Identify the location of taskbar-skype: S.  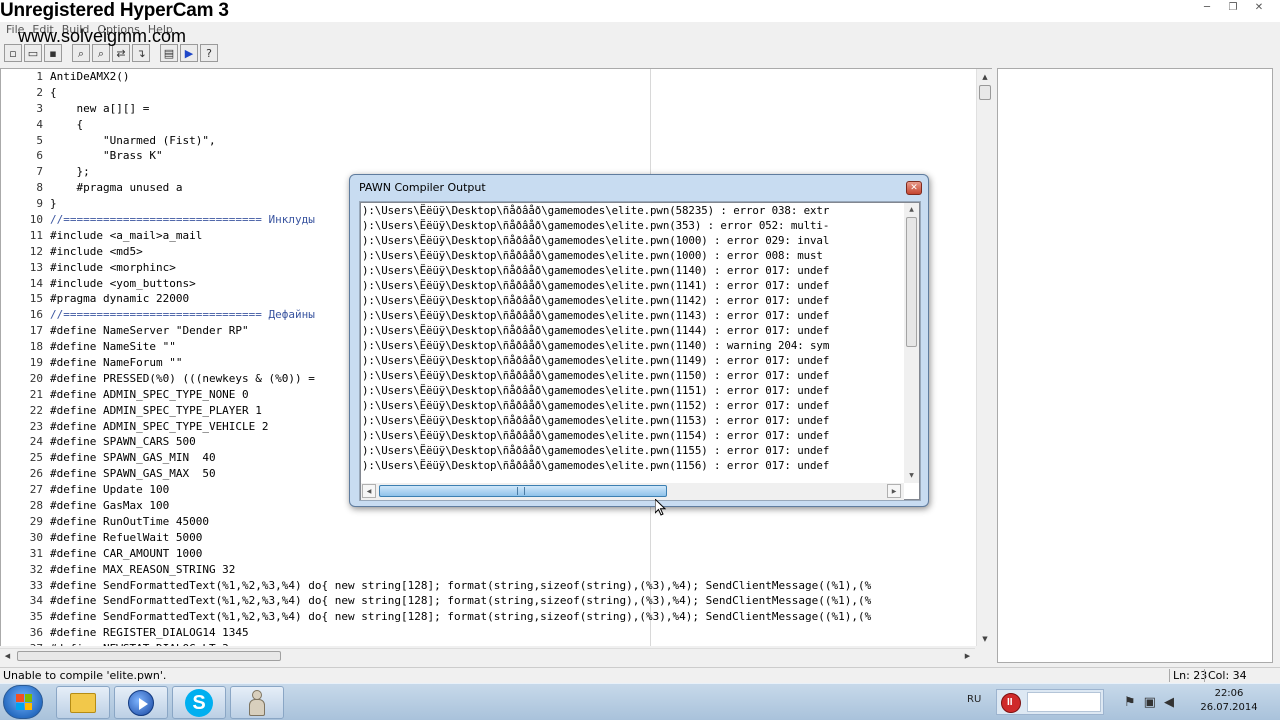
(199, 702).